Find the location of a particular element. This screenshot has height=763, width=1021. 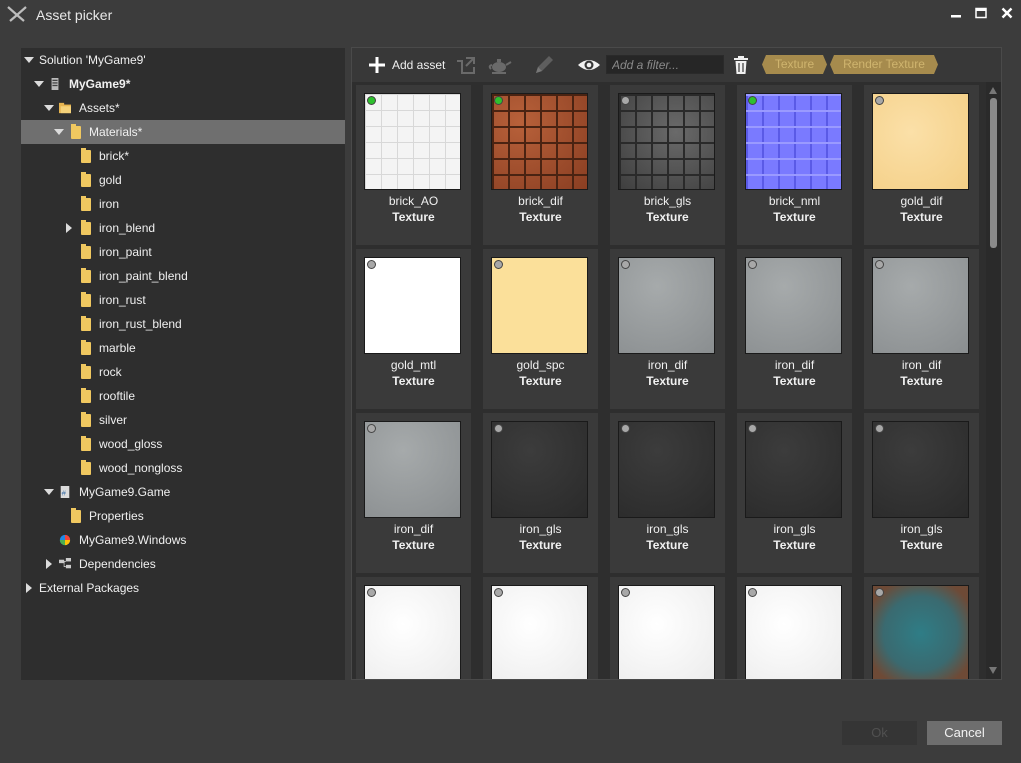

close-icon is located at coordinates (1007, 13).